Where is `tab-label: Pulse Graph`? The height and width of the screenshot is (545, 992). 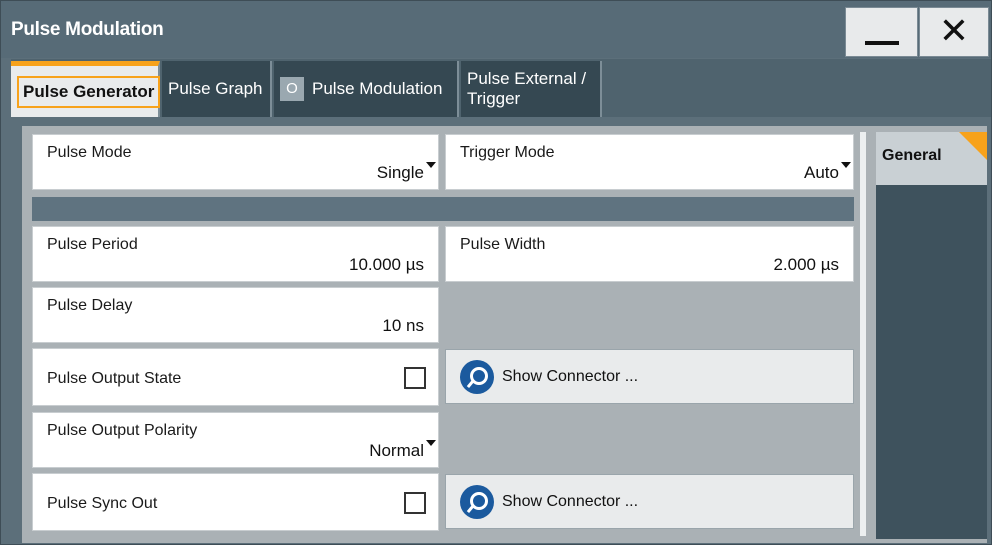 tab-label: Pulse Graph is located at coordinates (215, 88).